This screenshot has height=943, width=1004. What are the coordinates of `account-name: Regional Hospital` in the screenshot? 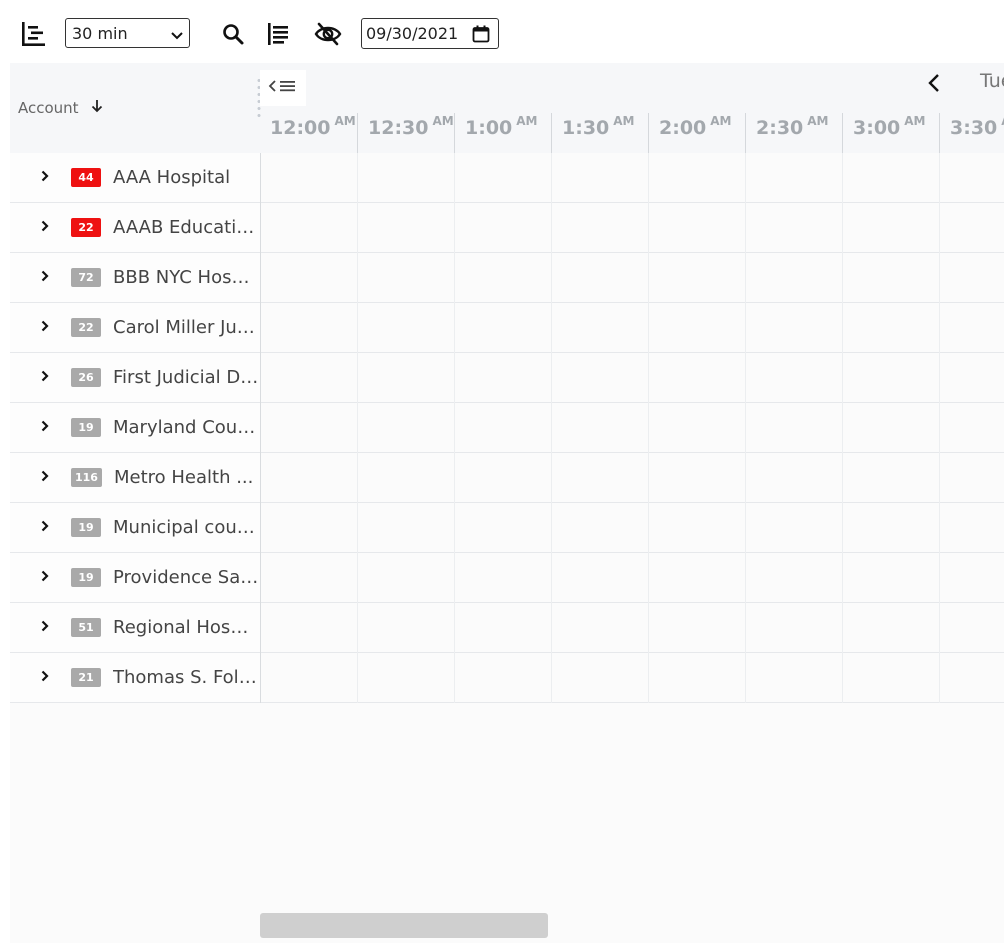 It's located at (186, 627).